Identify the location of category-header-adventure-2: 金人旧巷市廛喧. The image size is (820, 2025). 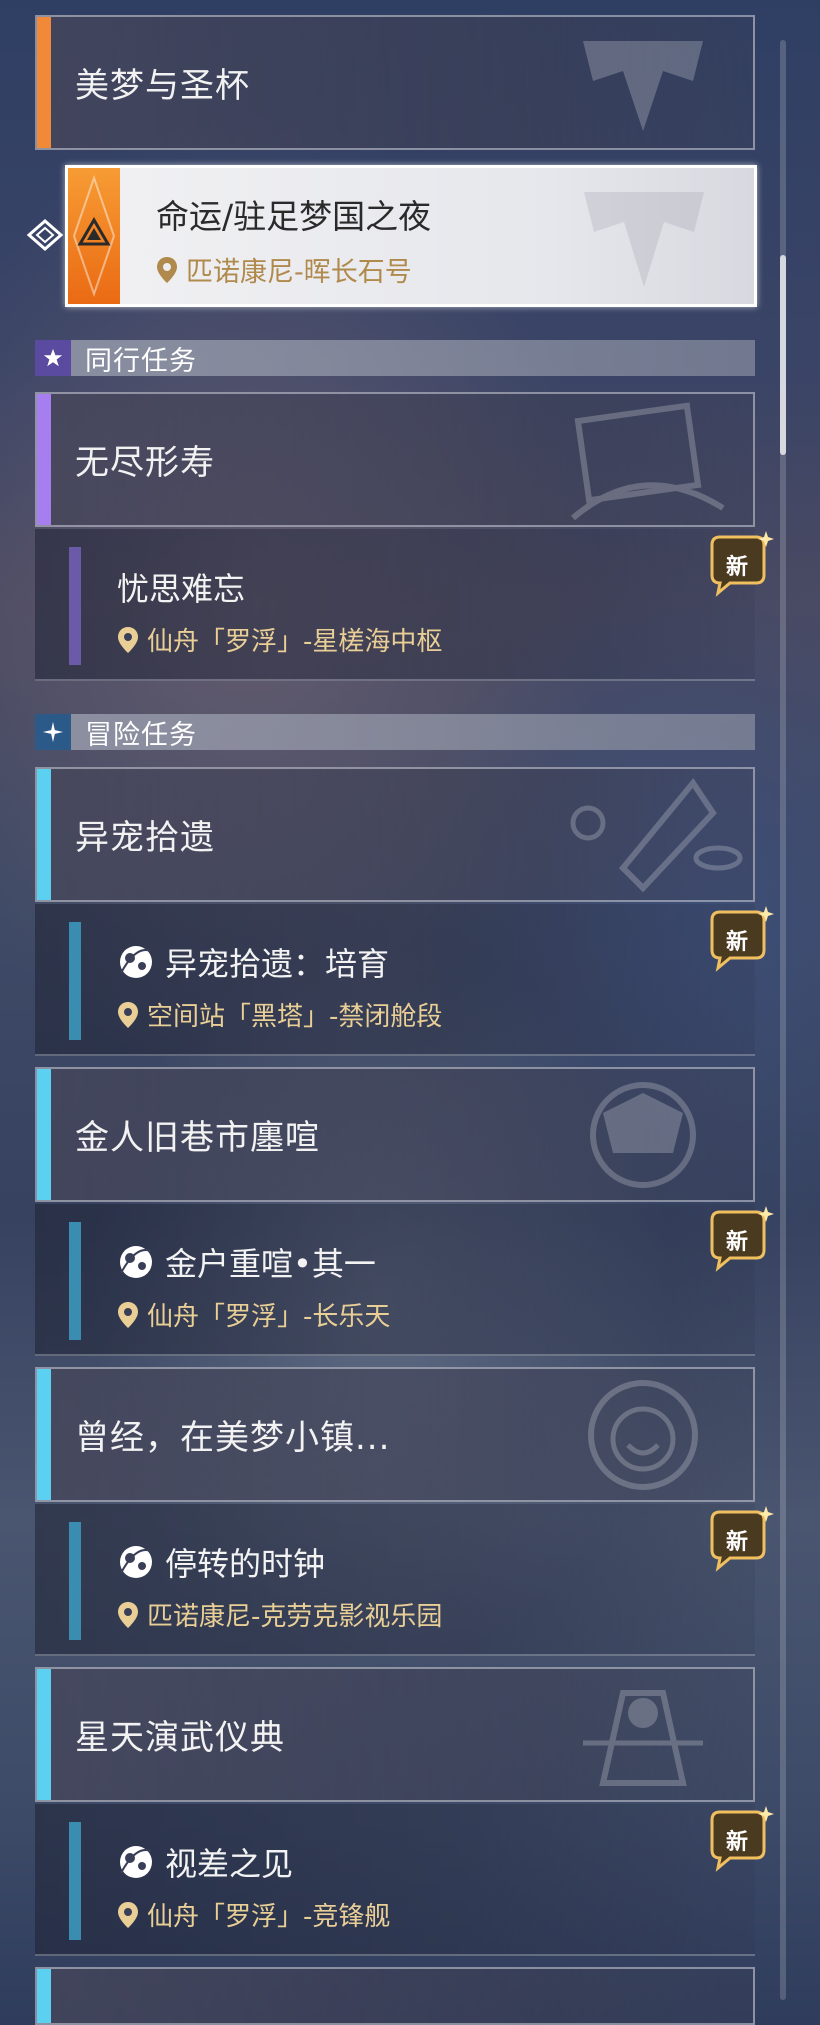
(395, 1134).